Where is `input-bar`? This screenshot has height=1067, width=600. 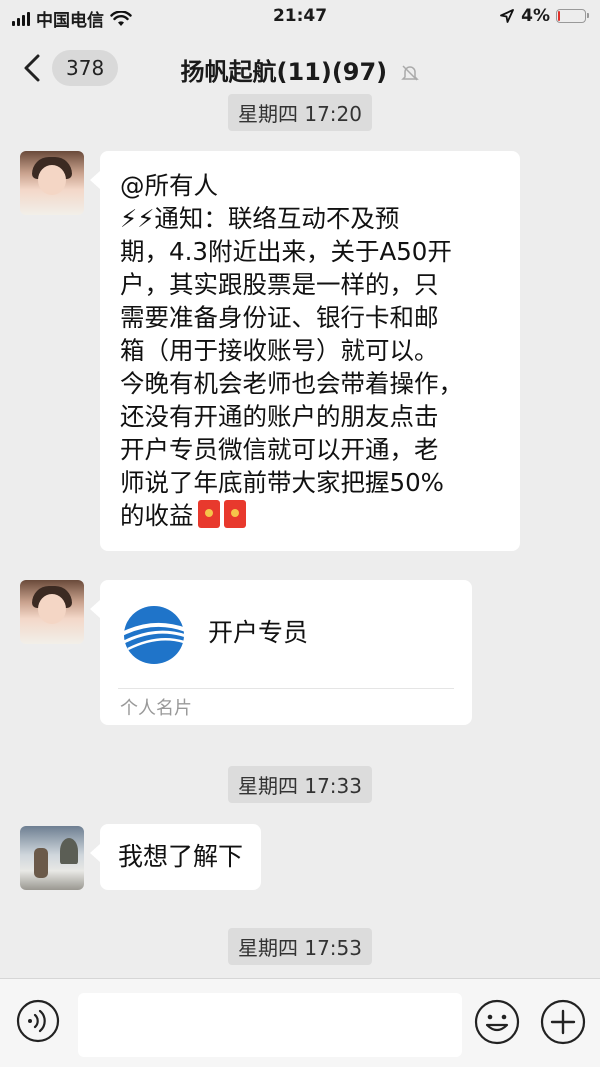 input-bar is located at coordinates (300, 1022).